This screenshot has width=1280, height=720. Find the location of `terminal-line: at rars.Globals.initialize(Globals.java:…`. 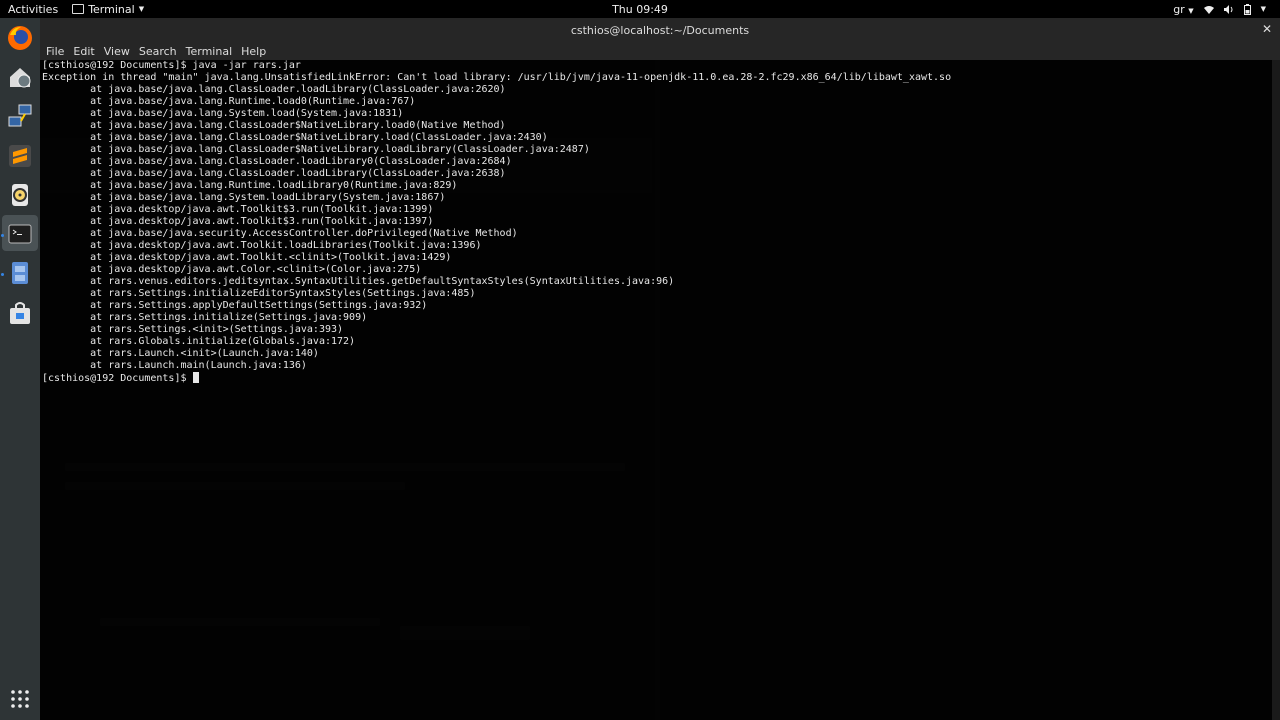

terminal-line: at rars.Globals.initialize(Globals.java:… is located at coordinates (199, 341).